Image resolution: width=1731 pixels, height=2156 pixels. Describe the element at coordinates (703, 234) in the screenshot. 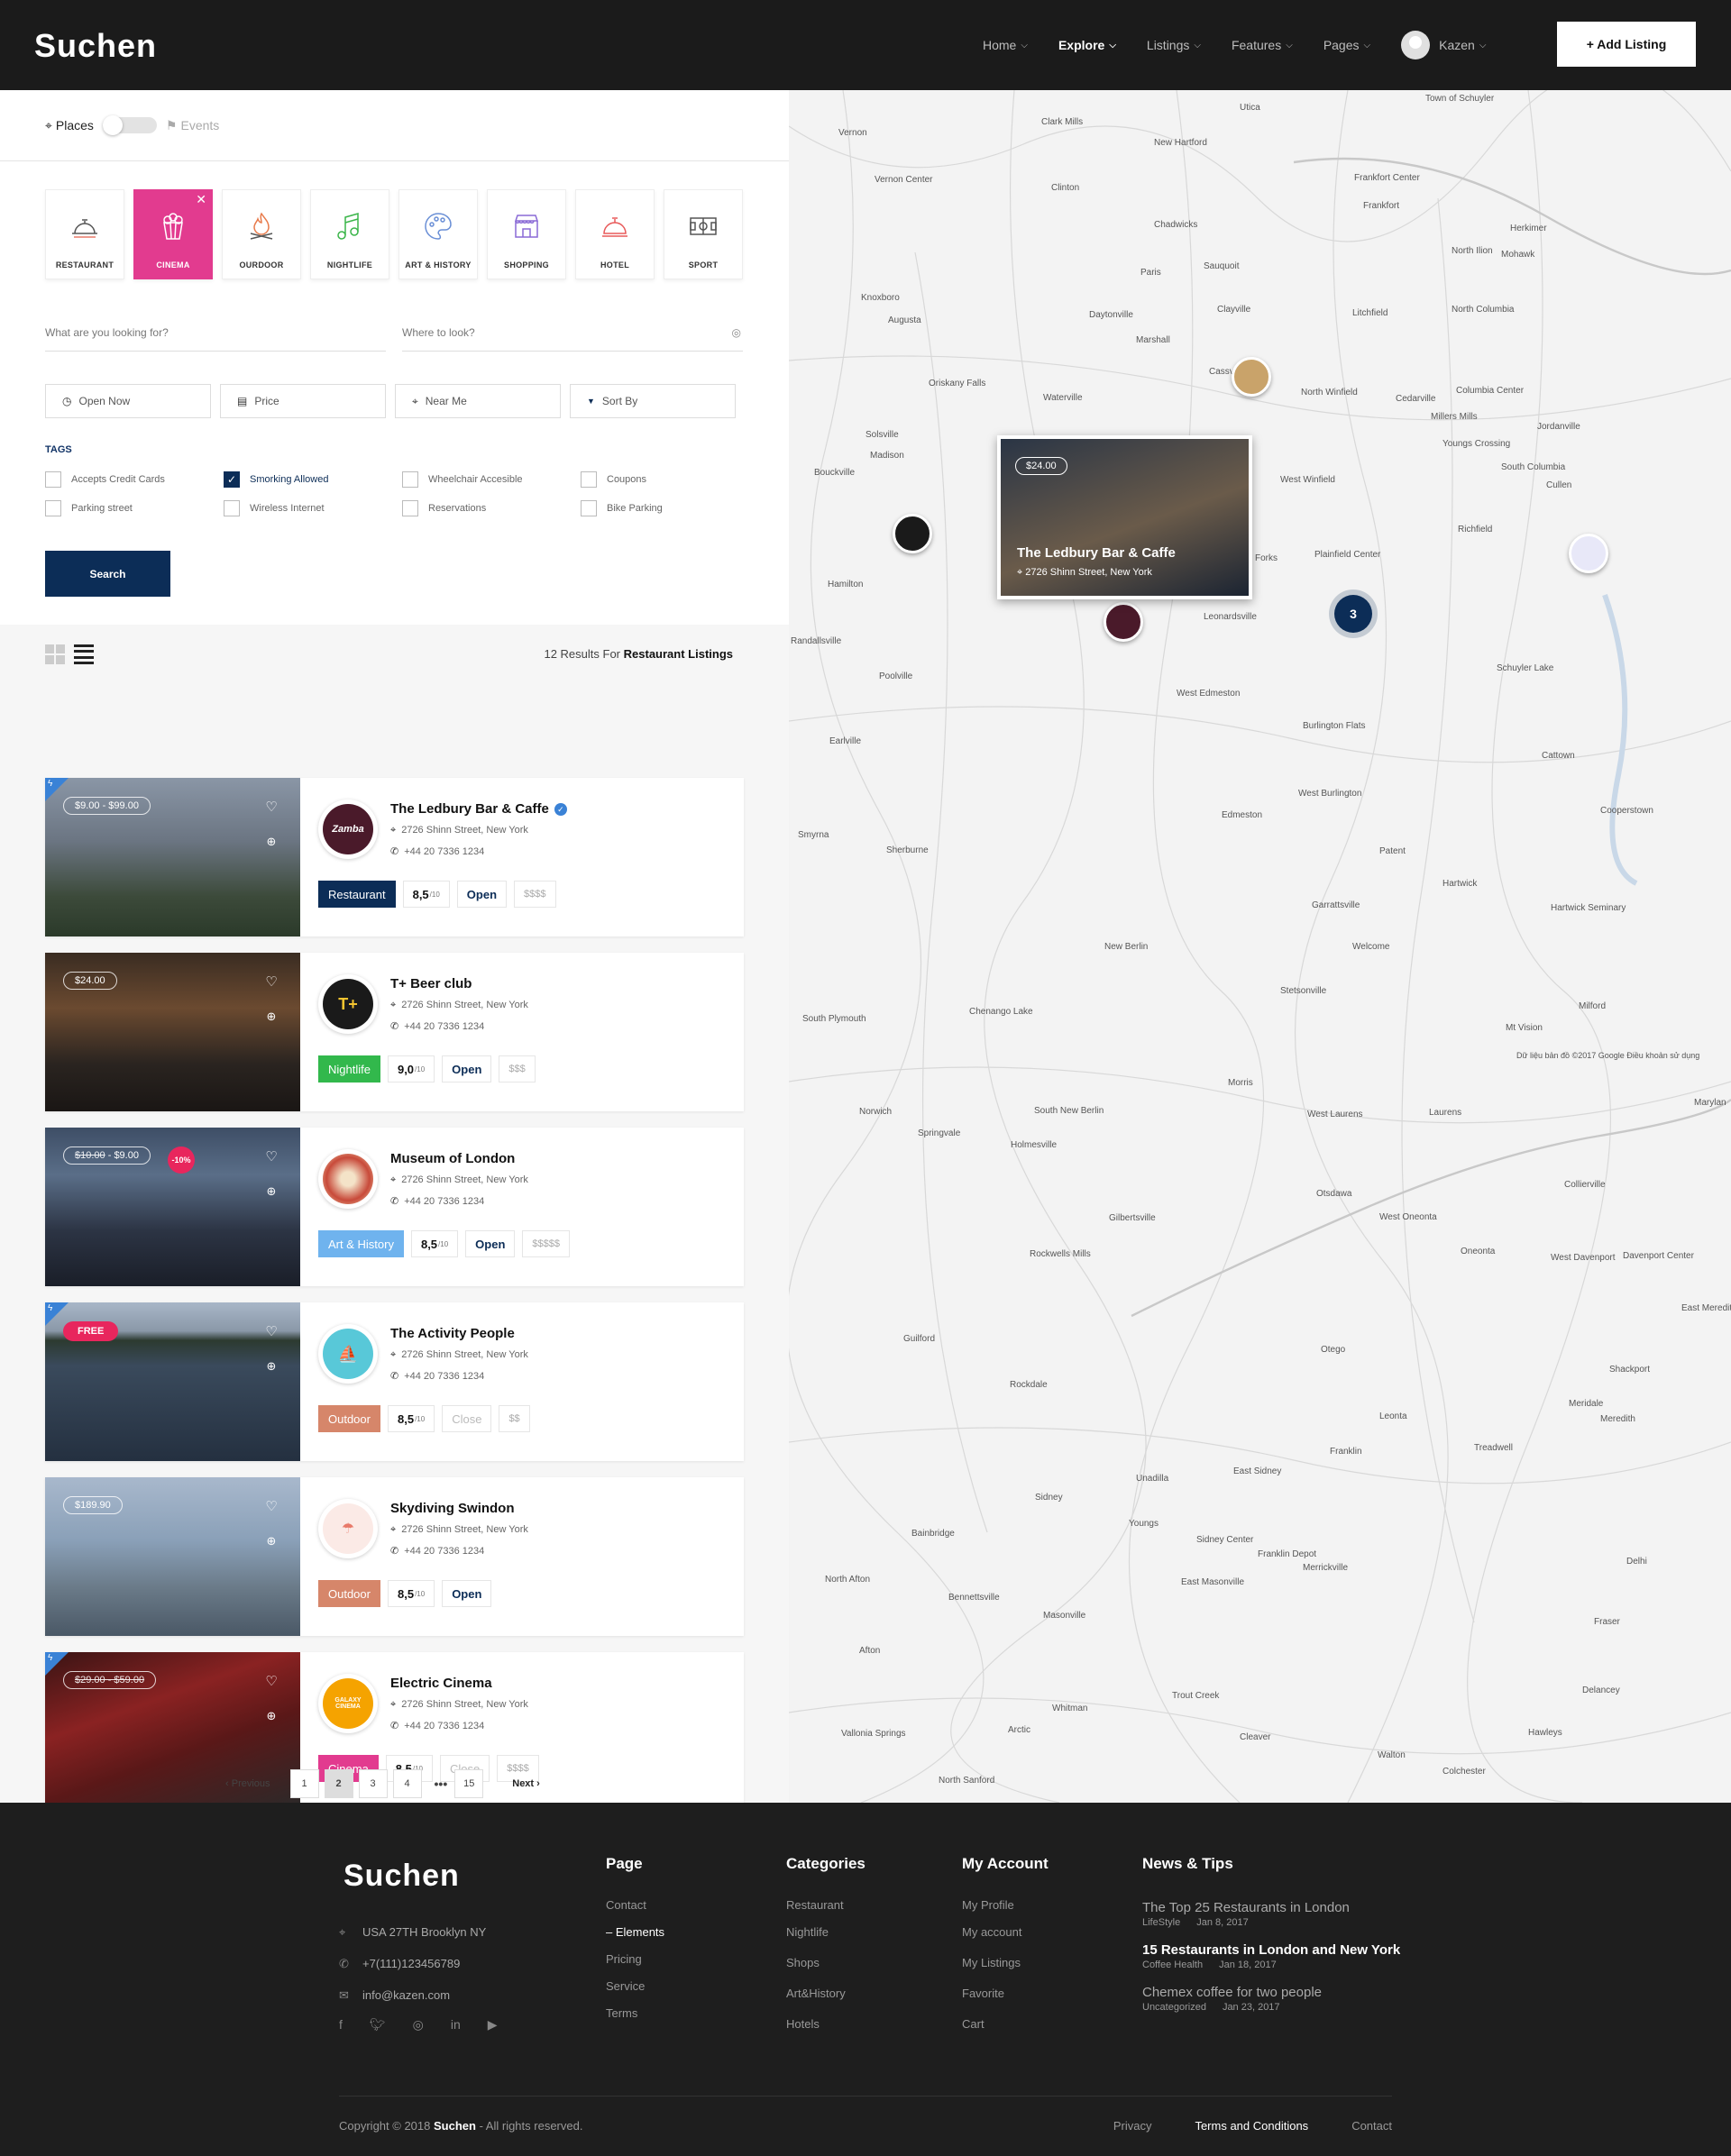

I see `category-sport: SPORT` at that location.